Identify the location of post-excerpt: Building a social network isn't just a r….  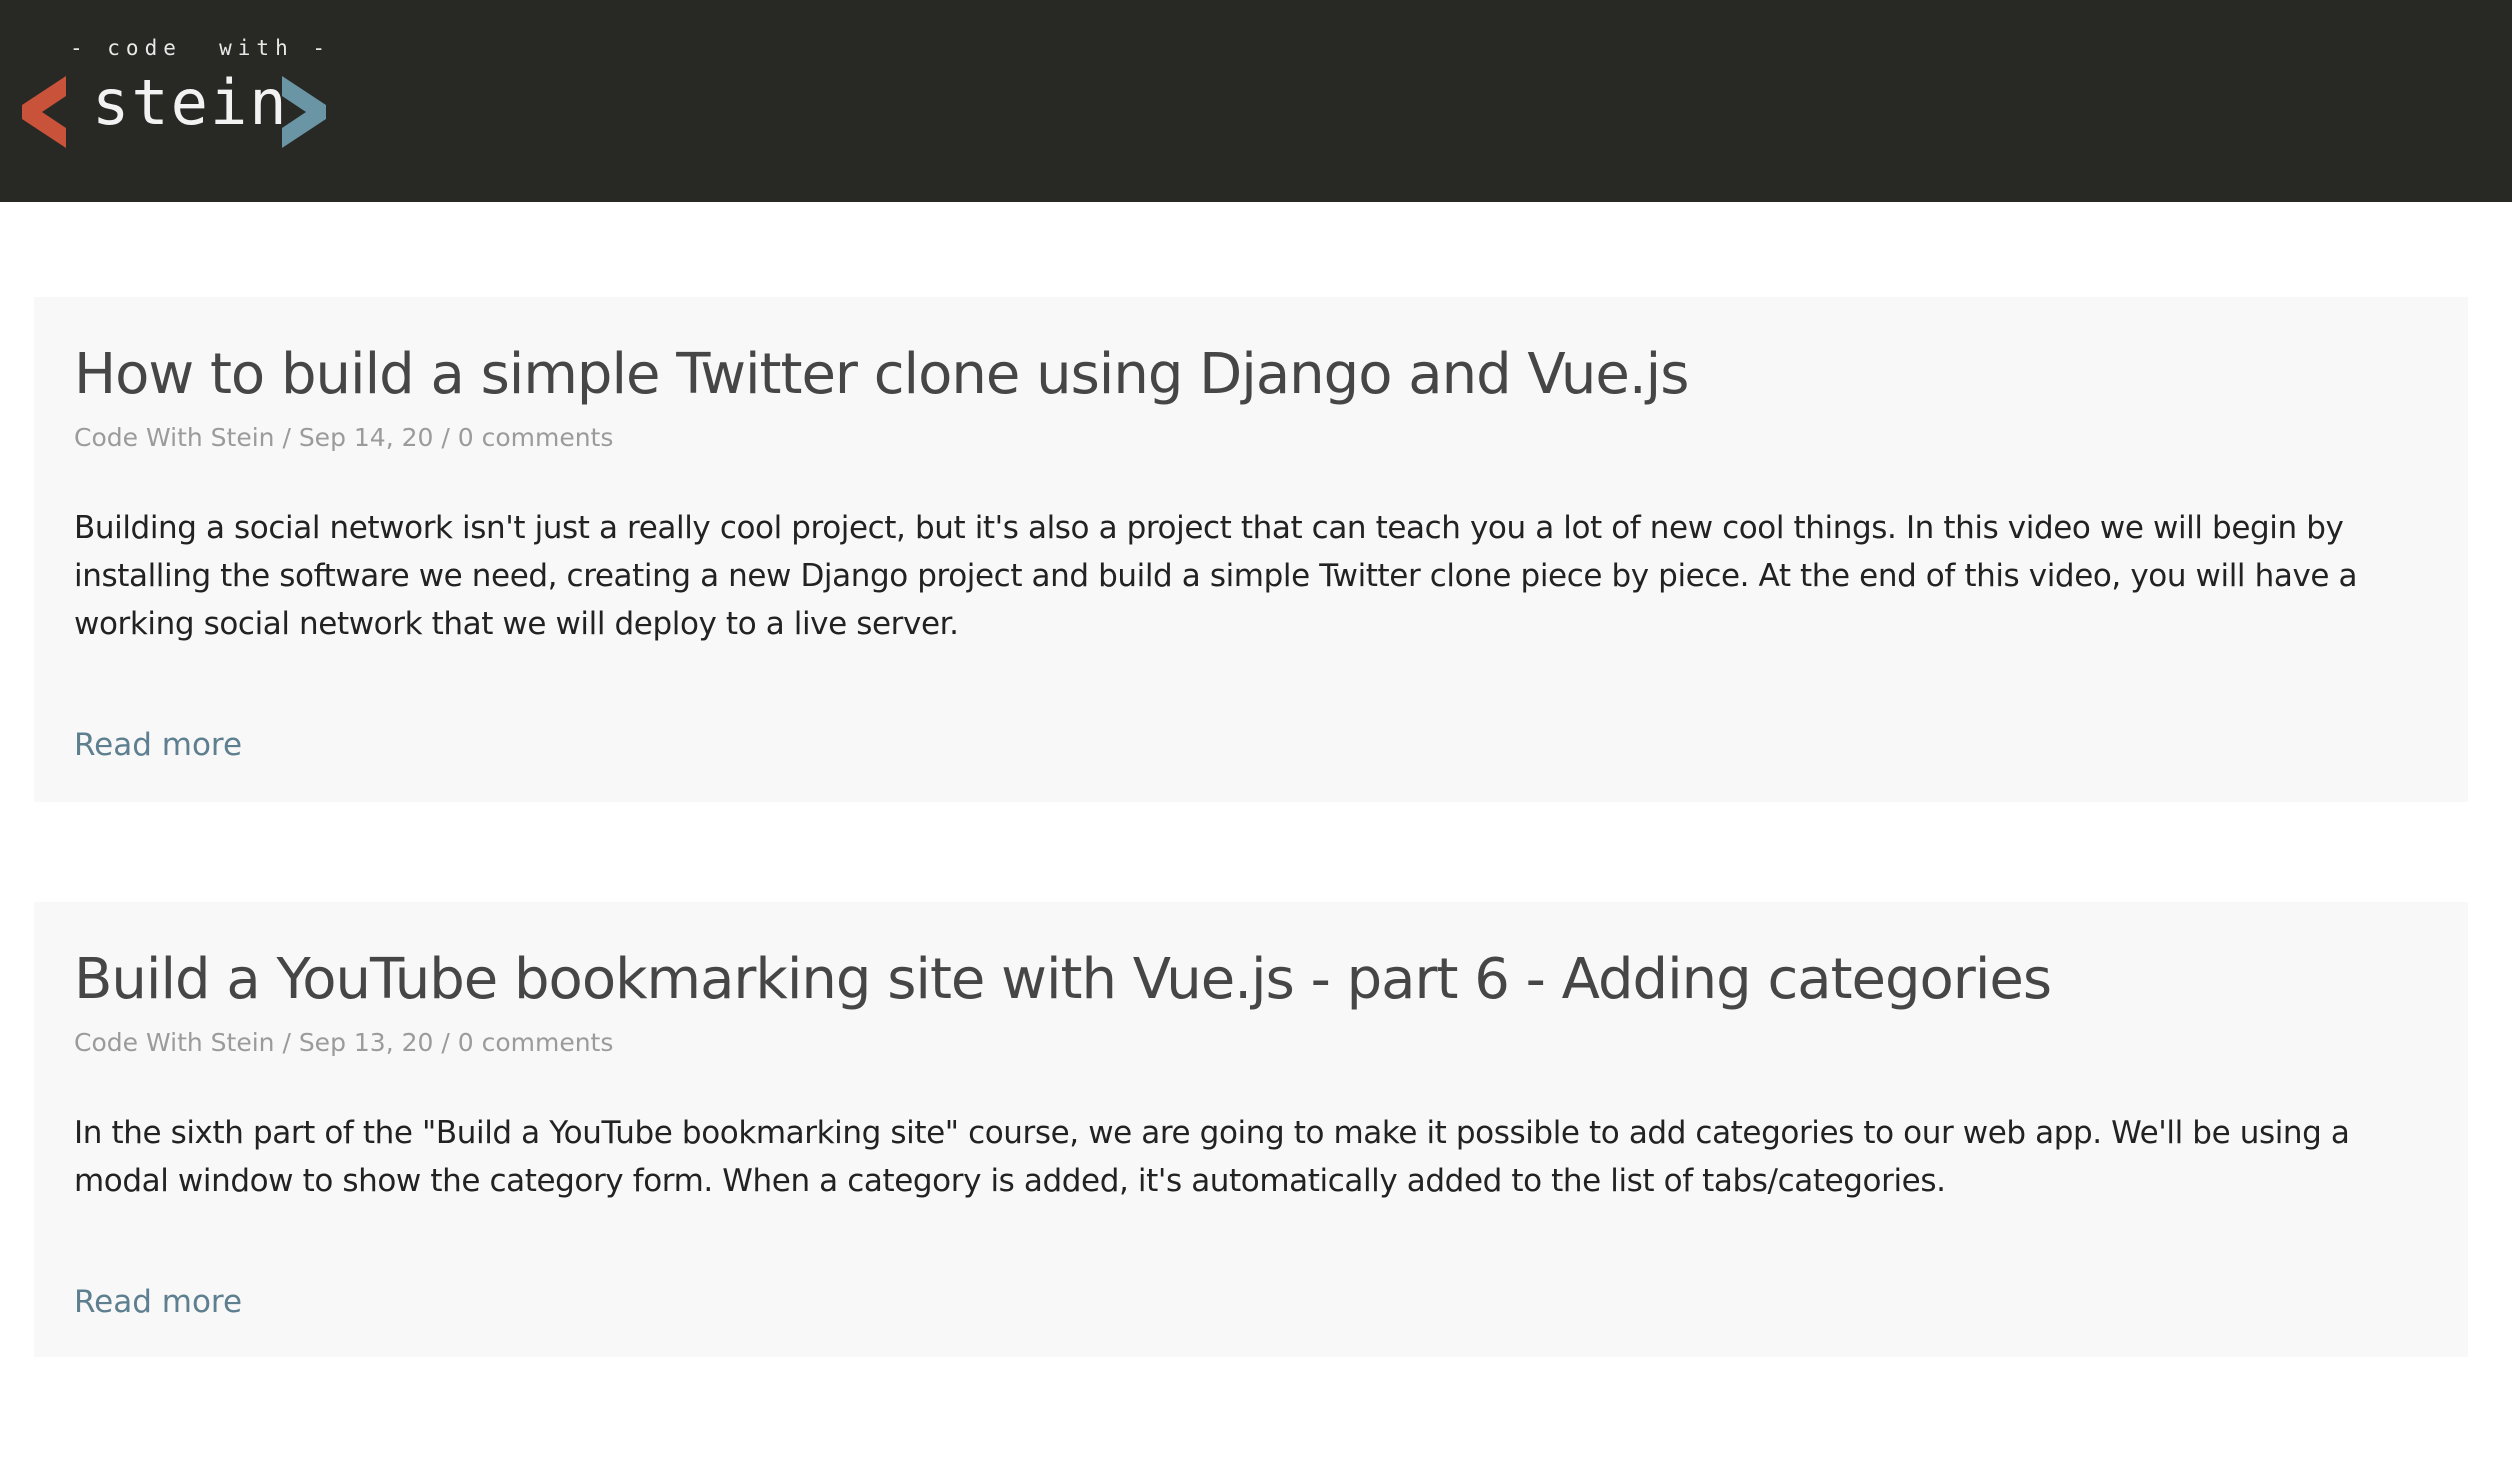
(1216, 576).